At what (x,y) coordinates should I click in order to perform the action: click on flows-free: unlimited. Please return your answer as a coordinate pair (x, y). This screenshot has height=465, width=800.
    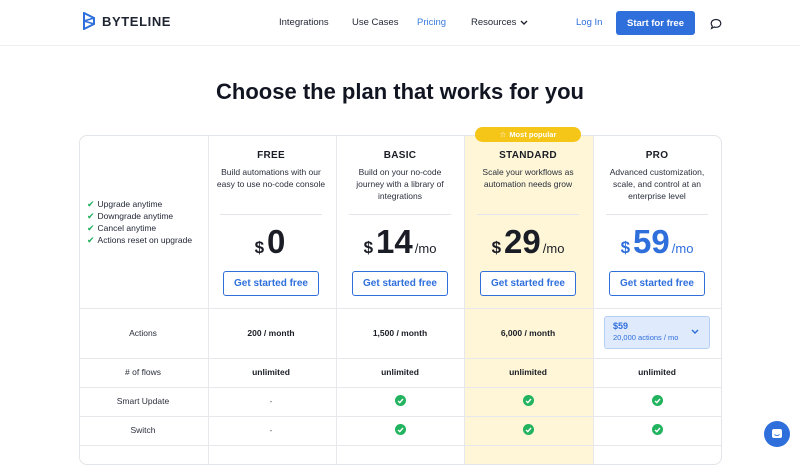
    Looking at the image, I should click on (271, 372).